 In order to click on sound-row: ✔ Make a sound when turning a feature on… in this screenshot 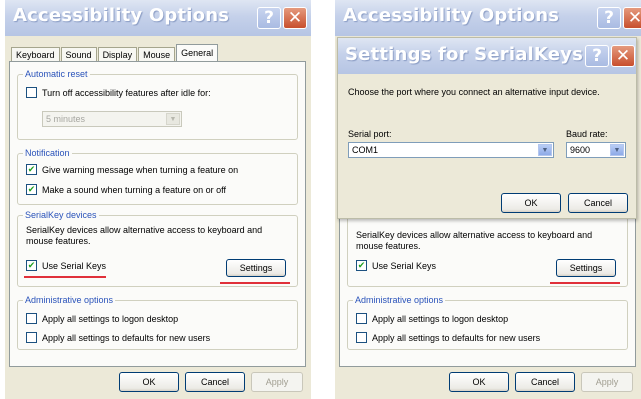, I will do `click(126, 189)`.